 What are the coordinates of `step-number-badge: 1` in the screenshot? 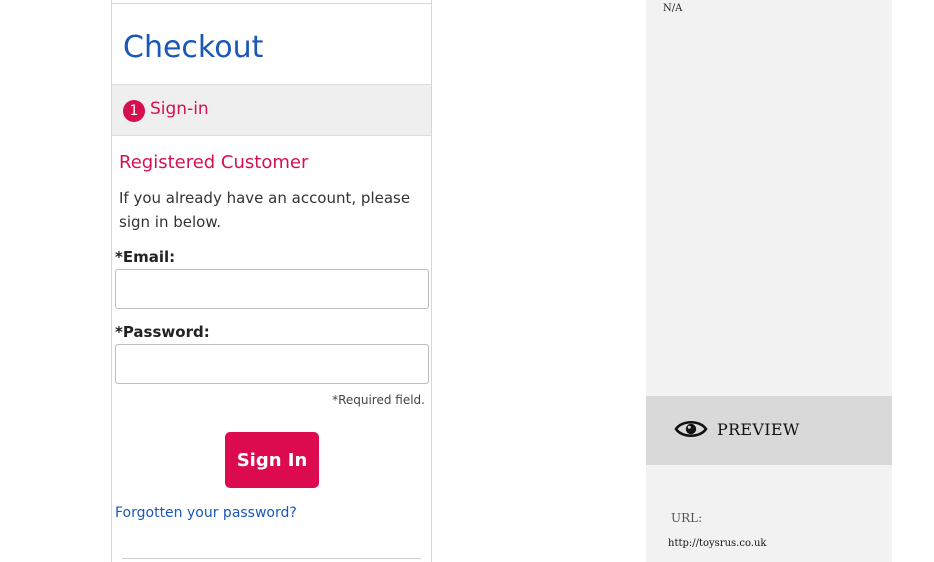 It's located at (134, 111).